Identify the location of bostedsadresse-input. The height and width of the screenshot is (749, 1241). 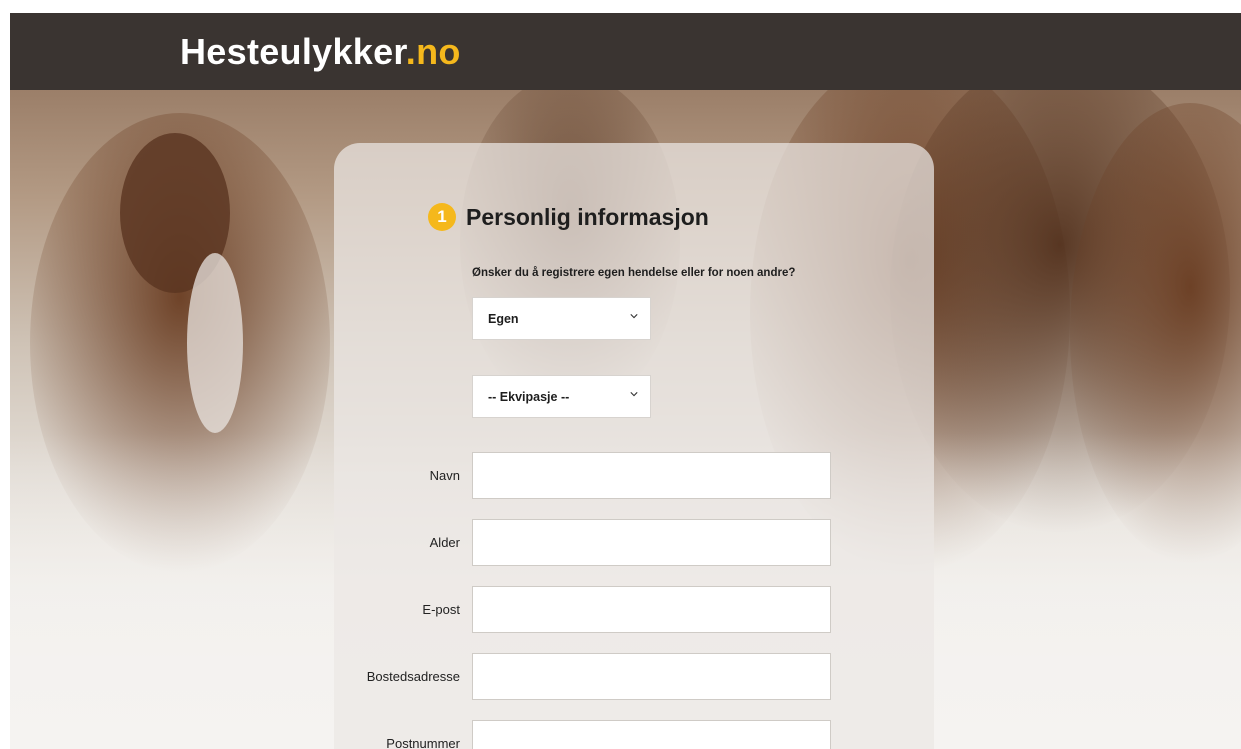
(651, 676).